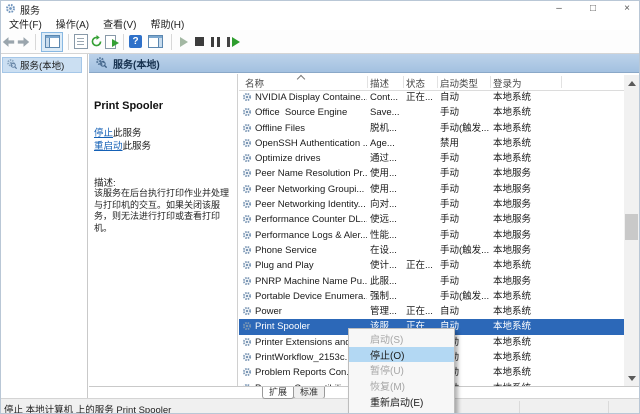 This screenshot has height=414, width=640. I want to click on statusbar: 停止 本地计算机 上的服务 Print Spooler, so click(320, 406).